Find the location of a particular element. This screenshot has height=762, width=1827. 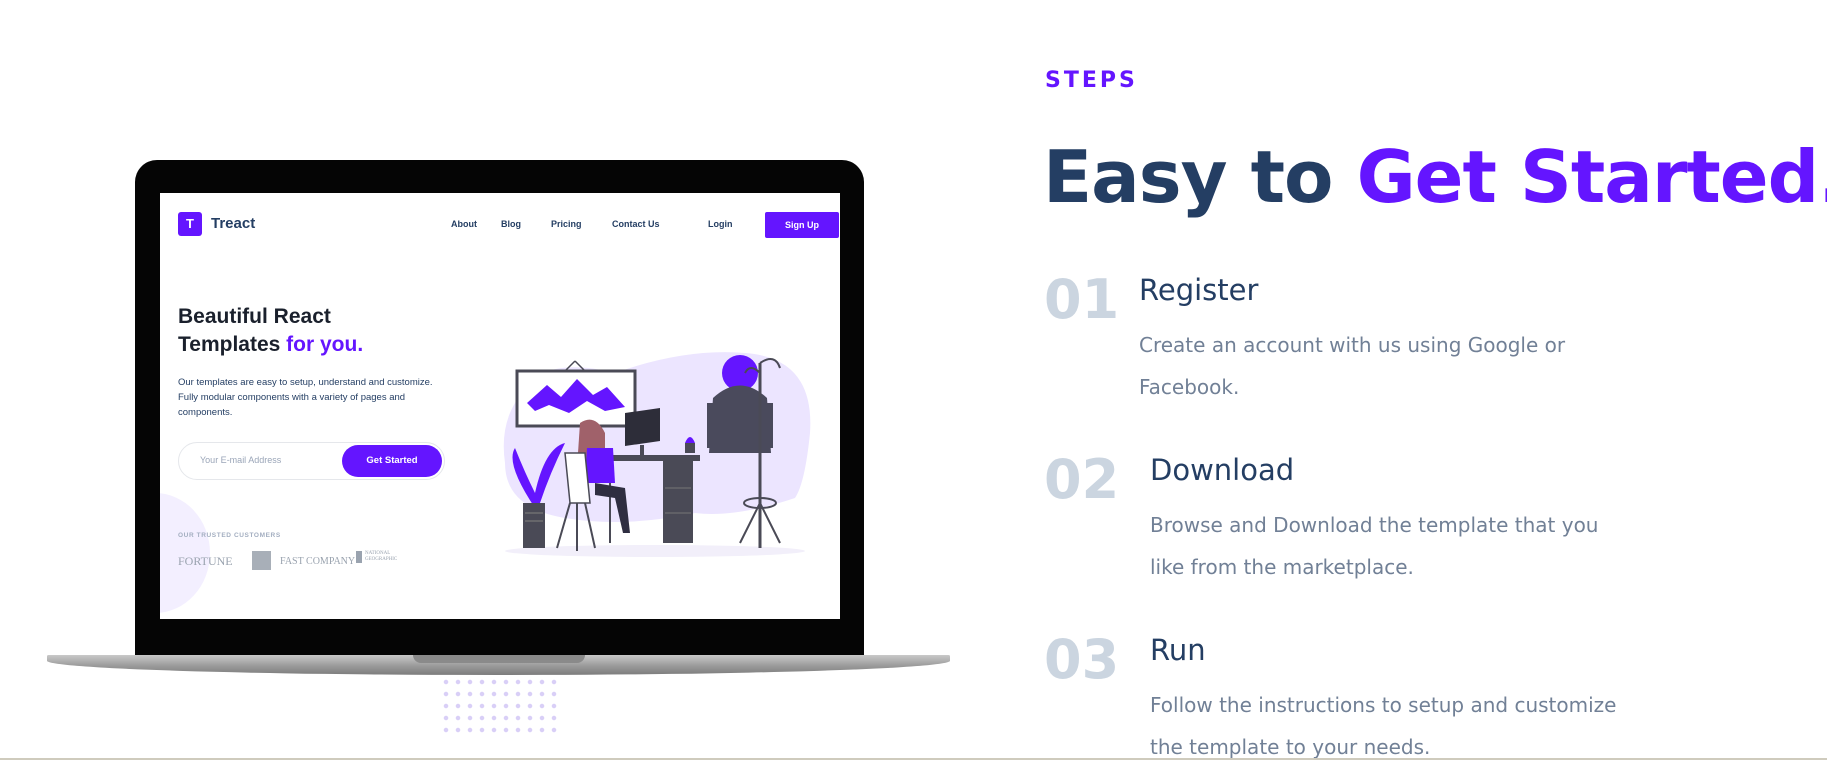

mini-hero-title: Beautiful React Templates for you. is located at coordinates (308, 331).